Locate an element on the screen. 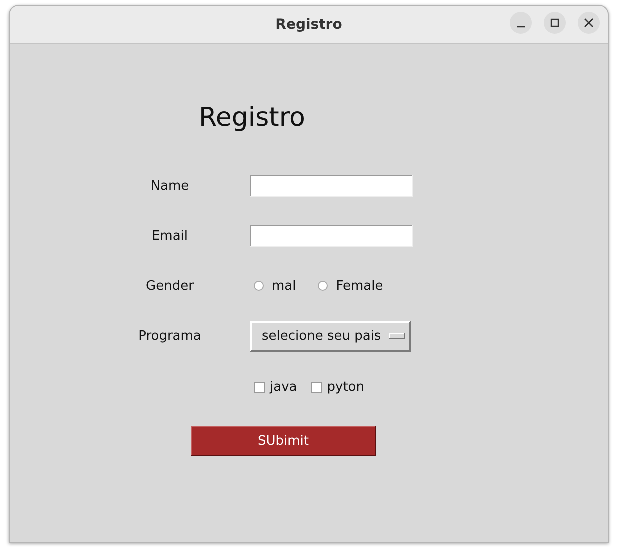  close-button is located at coordinates (589, 23).